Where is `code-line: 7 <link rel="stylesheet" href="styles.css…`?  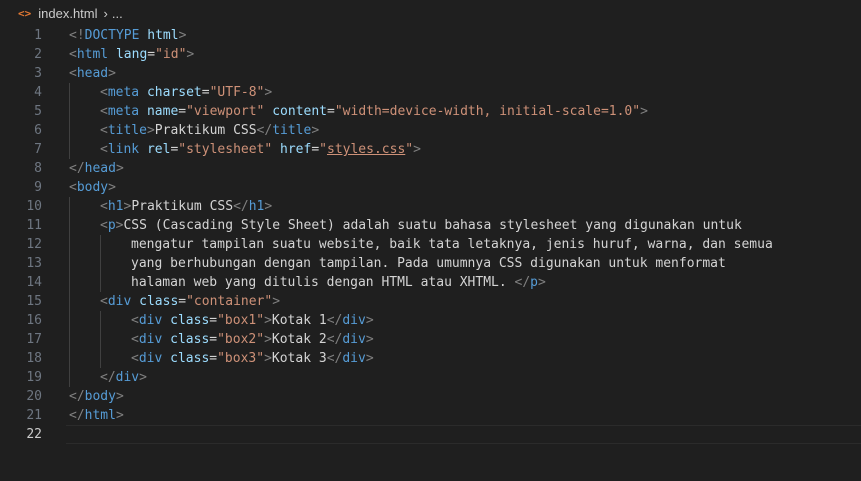 code-line: 7 <link rel="stylesheet" href="styles.css… is located at coordinates (430, 149).